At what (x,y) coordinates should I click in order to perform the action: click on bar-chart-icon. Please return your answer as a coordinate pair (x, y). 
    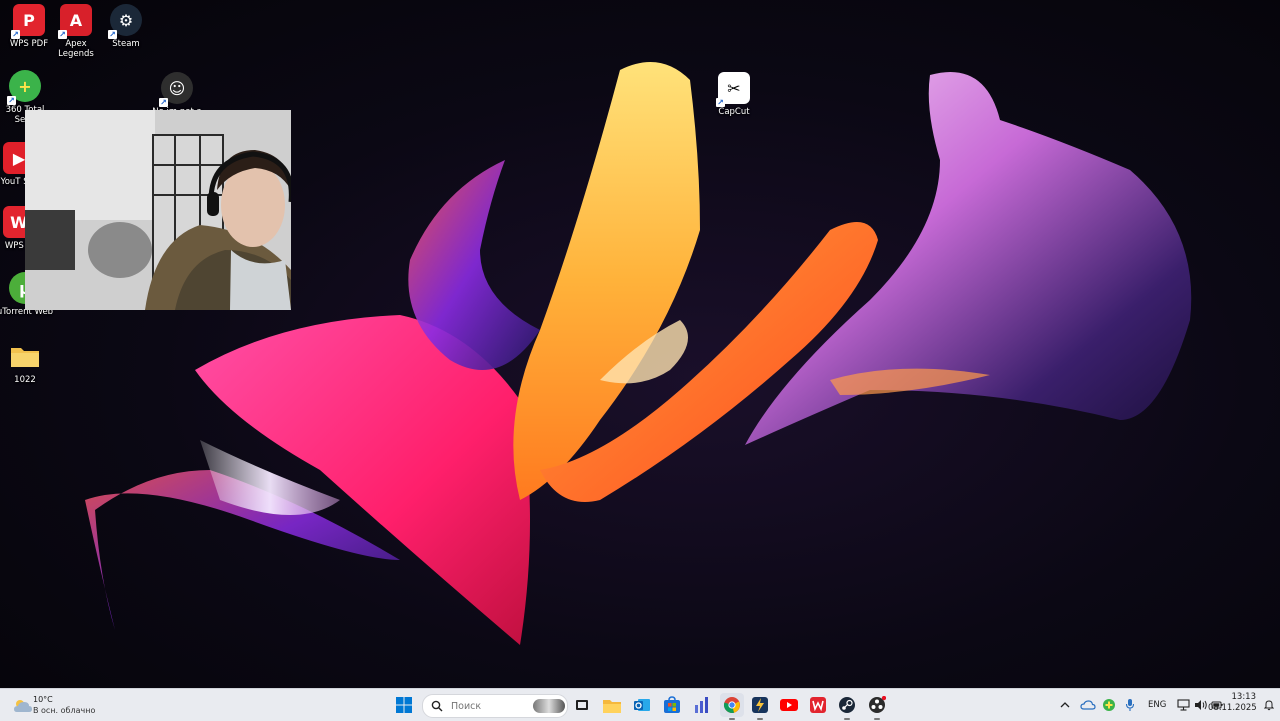
    Looking at the image, I should click on (701, 705).